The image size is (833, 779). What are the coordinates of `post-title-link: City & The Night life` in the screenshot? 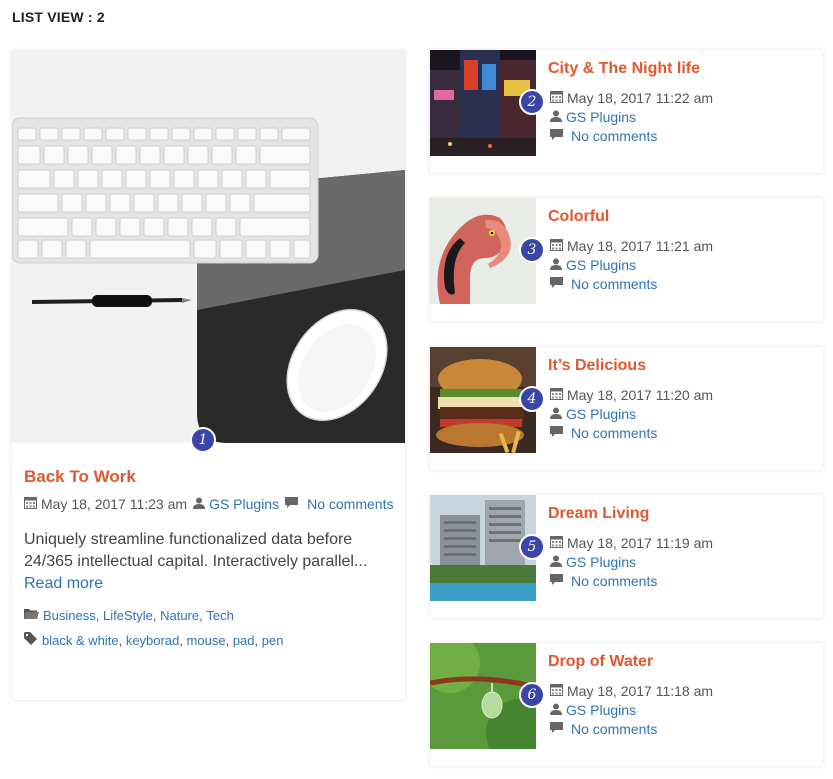 It's located at (624, 69).